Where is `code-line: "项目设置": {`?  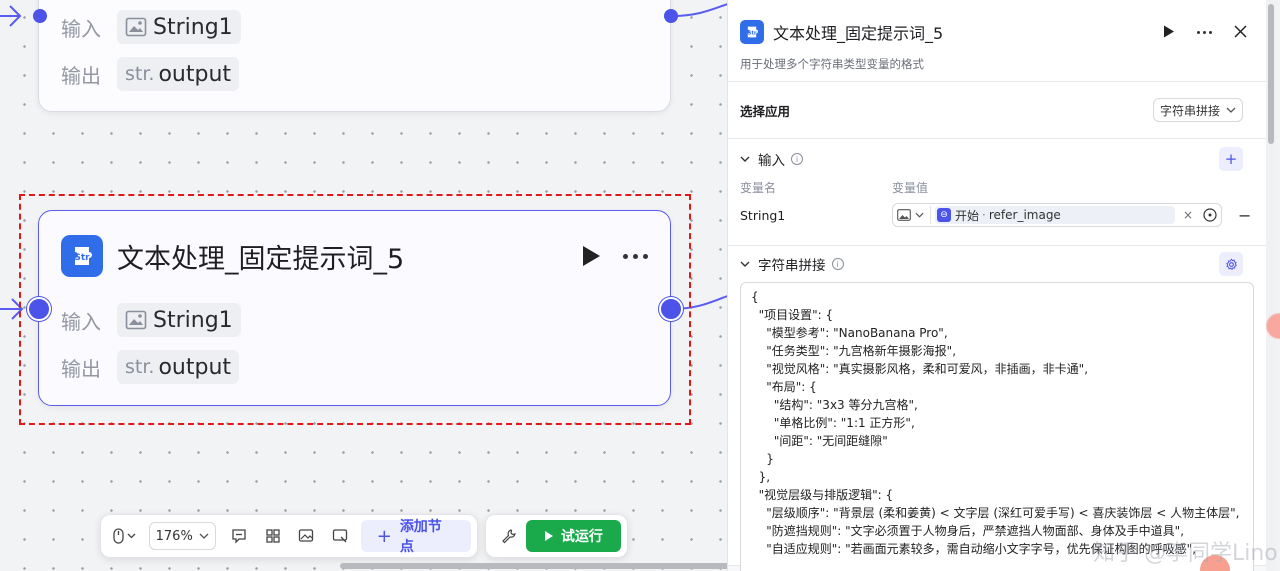
code-line: "项目设置": { is located at coordinates (792, 315).